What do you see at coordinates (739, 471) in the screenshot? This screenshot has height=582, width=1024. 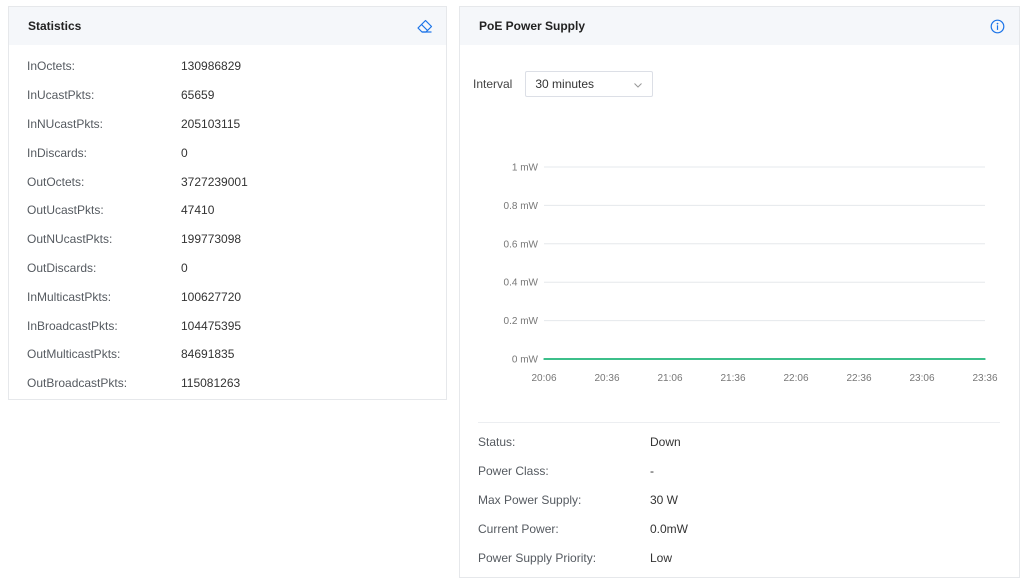 I see `info-row: Power Class: -` at bounding box center [739, 471].